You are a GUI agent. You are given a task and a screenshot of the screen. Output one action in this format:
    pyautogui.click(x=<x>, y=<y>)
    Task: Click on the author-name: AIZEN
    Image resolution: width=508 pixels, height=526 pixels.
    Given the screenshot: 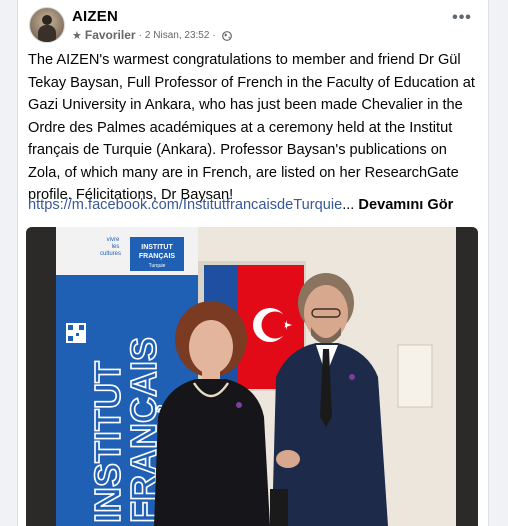 What is the action you would take?
    pyautogui.click(x=95, y=16)
    